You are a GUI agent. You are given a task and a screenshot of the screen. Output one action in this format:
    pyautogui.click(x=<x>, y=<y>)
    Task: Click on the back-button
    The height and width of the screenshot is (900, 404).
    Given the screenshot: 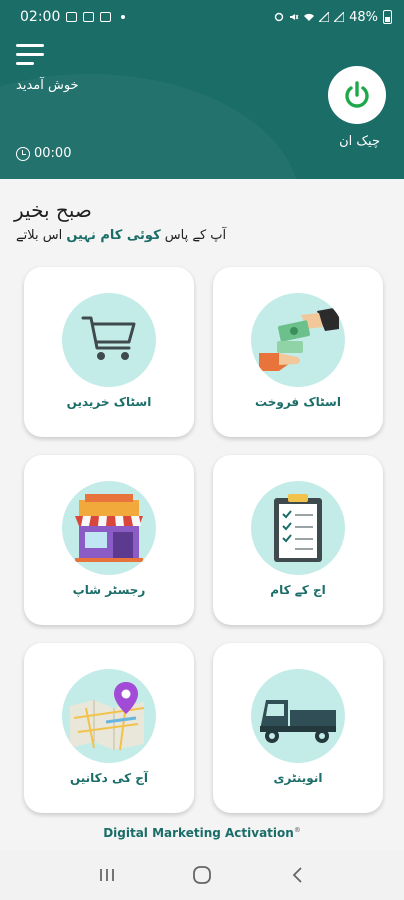 What is the action you would take?
    pyautogui.click(x=297, y=875)
    